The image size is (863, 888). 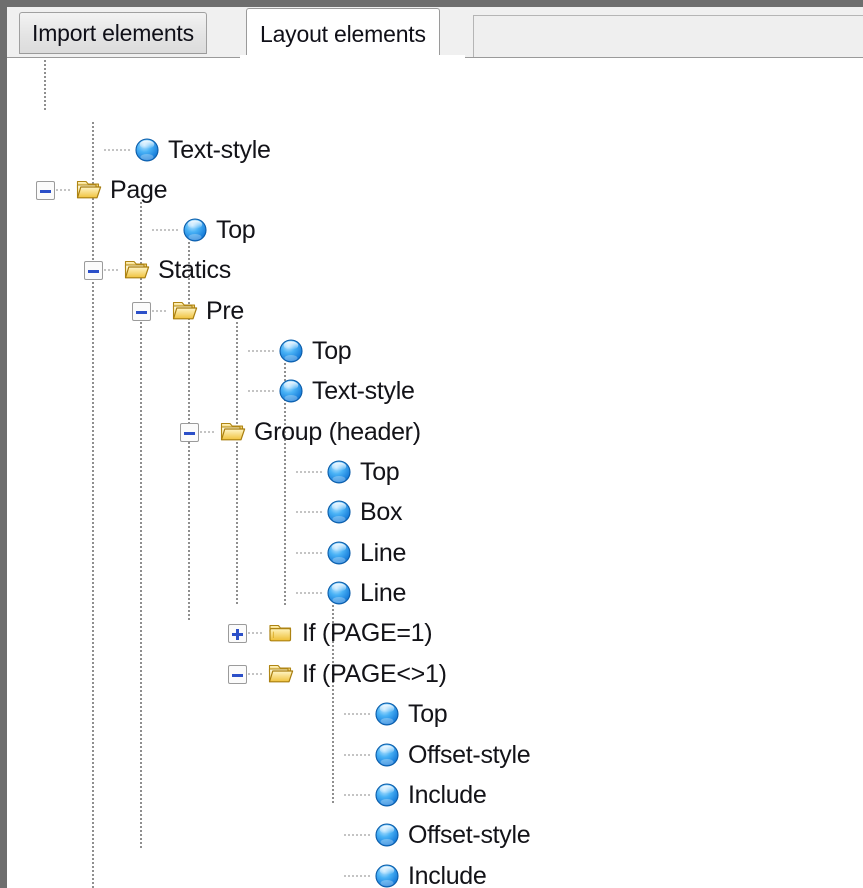 I want to click on tree-node-box: Box, so click(x=205, y=512).